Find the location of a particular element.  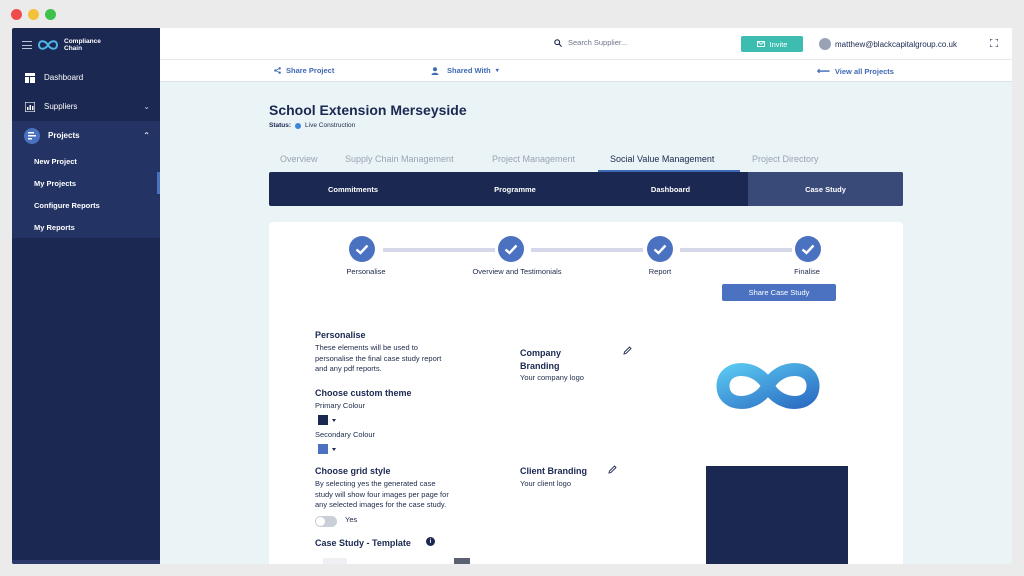

step-label-finalise: Finalise is located at coordinates (807, 271).